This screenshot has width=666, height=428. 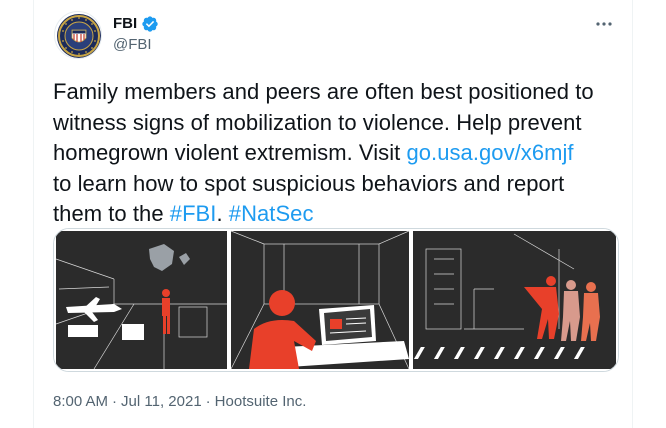 I want to click on tweet-source: Hootsuite Inc., so click(x=261, y=402).